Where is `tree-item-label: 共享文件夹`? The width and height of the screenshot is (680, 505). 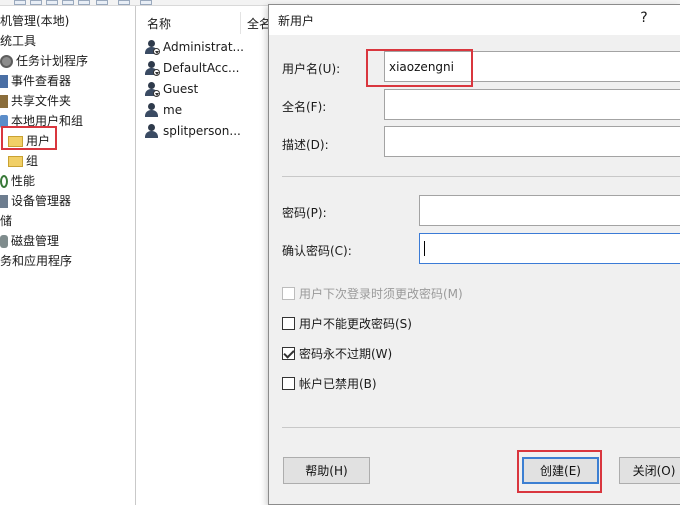
tree-item-label: 共享文件夹 is located at coordinates (41, 101).